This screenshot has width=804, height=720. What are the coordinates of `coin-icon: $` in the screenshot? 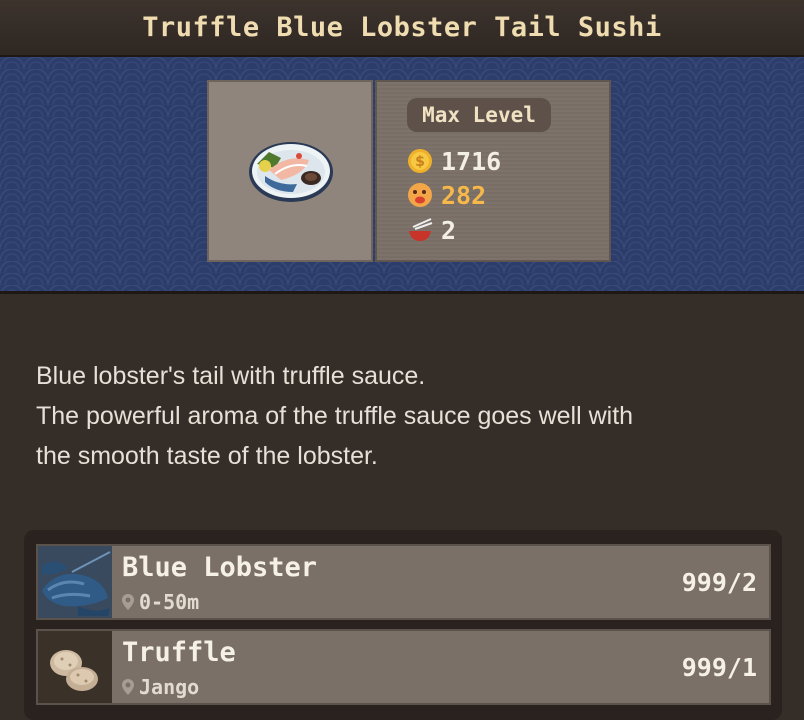 It's located at (420, 161).